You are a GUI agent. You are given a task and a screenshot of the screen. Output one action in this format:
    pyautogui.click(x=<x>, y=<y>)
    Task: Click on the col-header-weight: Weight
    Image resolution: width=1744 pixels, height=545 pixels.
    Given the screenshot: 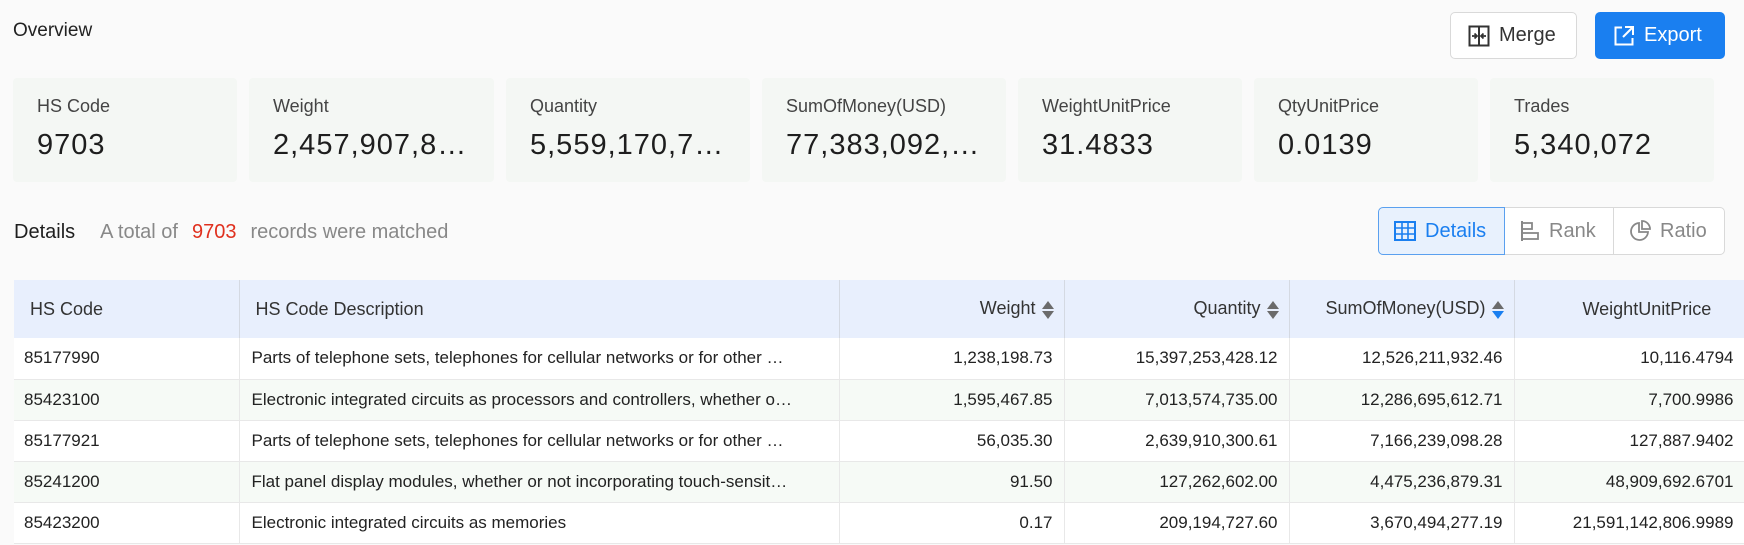 What is the action you would take?
    pyautogui.click(x=952, y=309)
    